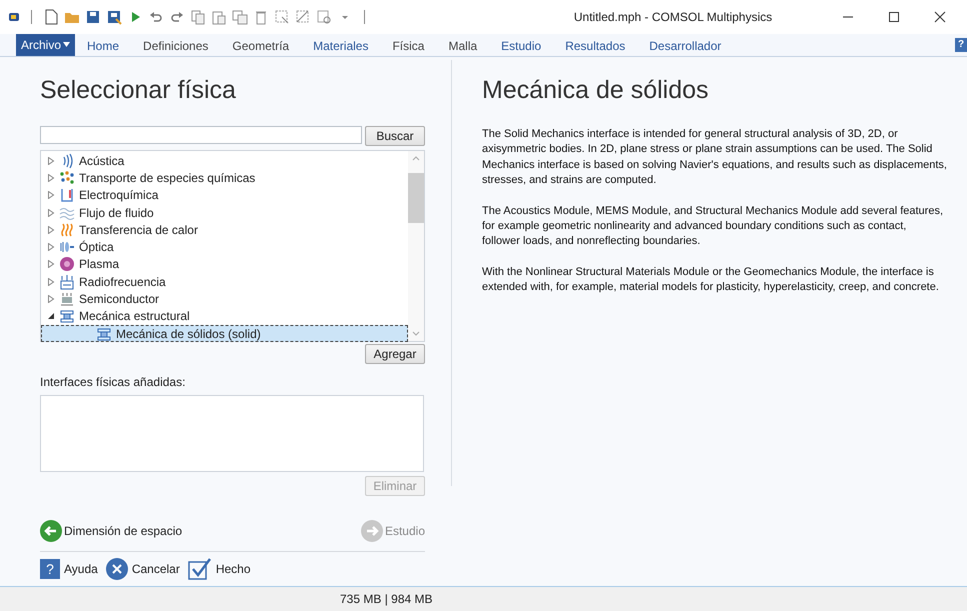  Describe the element at coordinates (521, 46) in the screenshot. I see `ribbon-tab: Estudio` at that location.